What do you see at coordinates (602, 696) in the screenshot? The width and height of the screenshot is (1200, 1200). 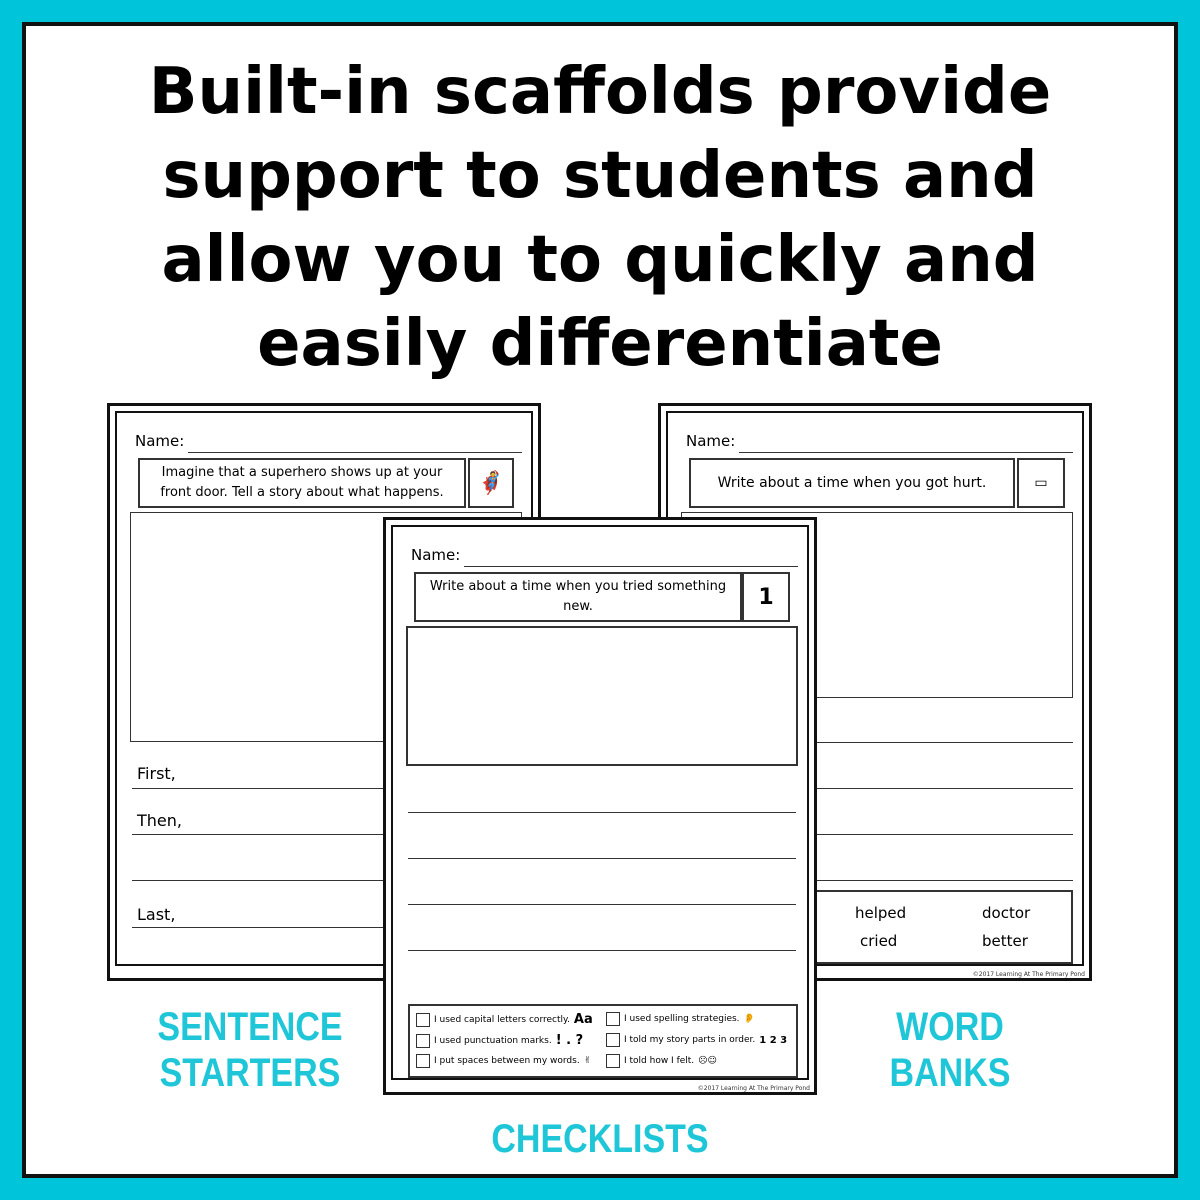 I see `drawing-box` at bounding box center [602, 696].